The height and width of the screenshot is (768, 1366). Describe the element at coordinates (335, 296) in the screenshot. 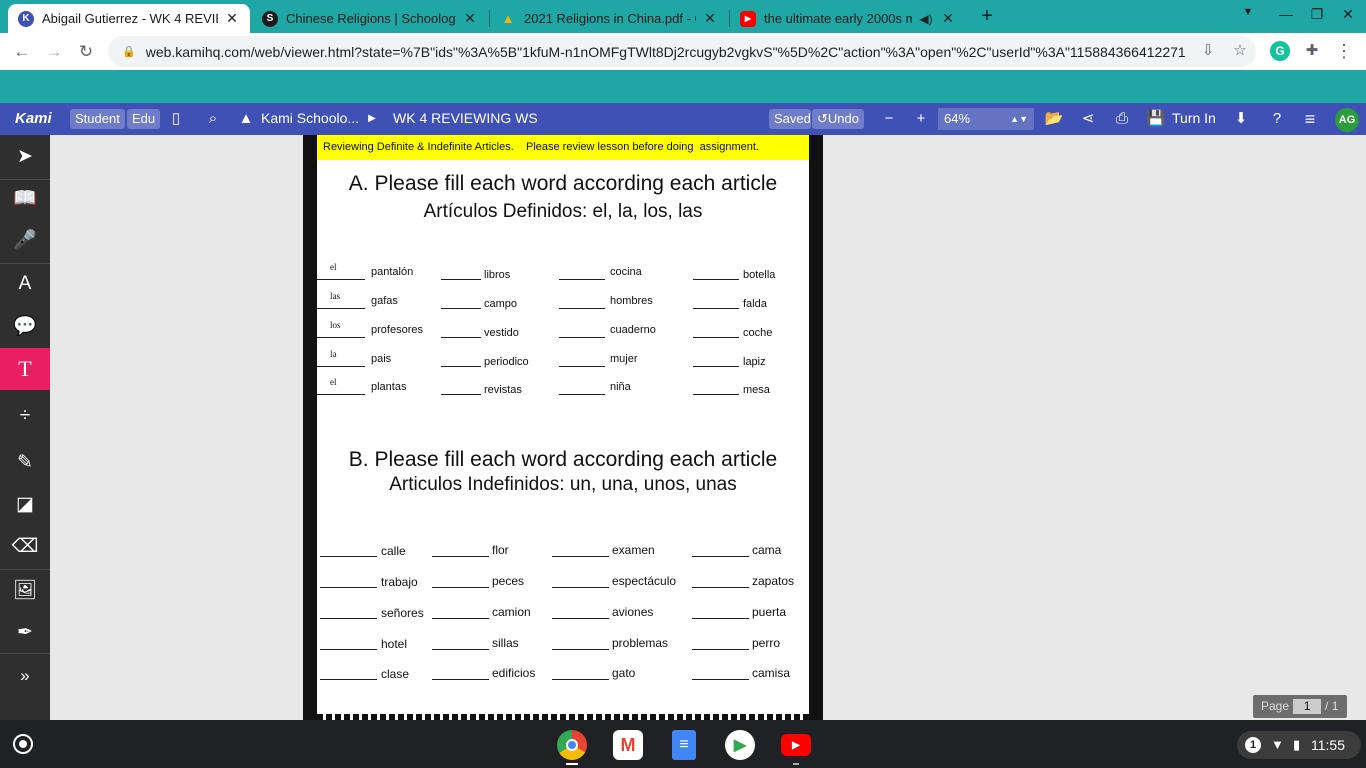

I see `filled-article-answer: las` at that location.